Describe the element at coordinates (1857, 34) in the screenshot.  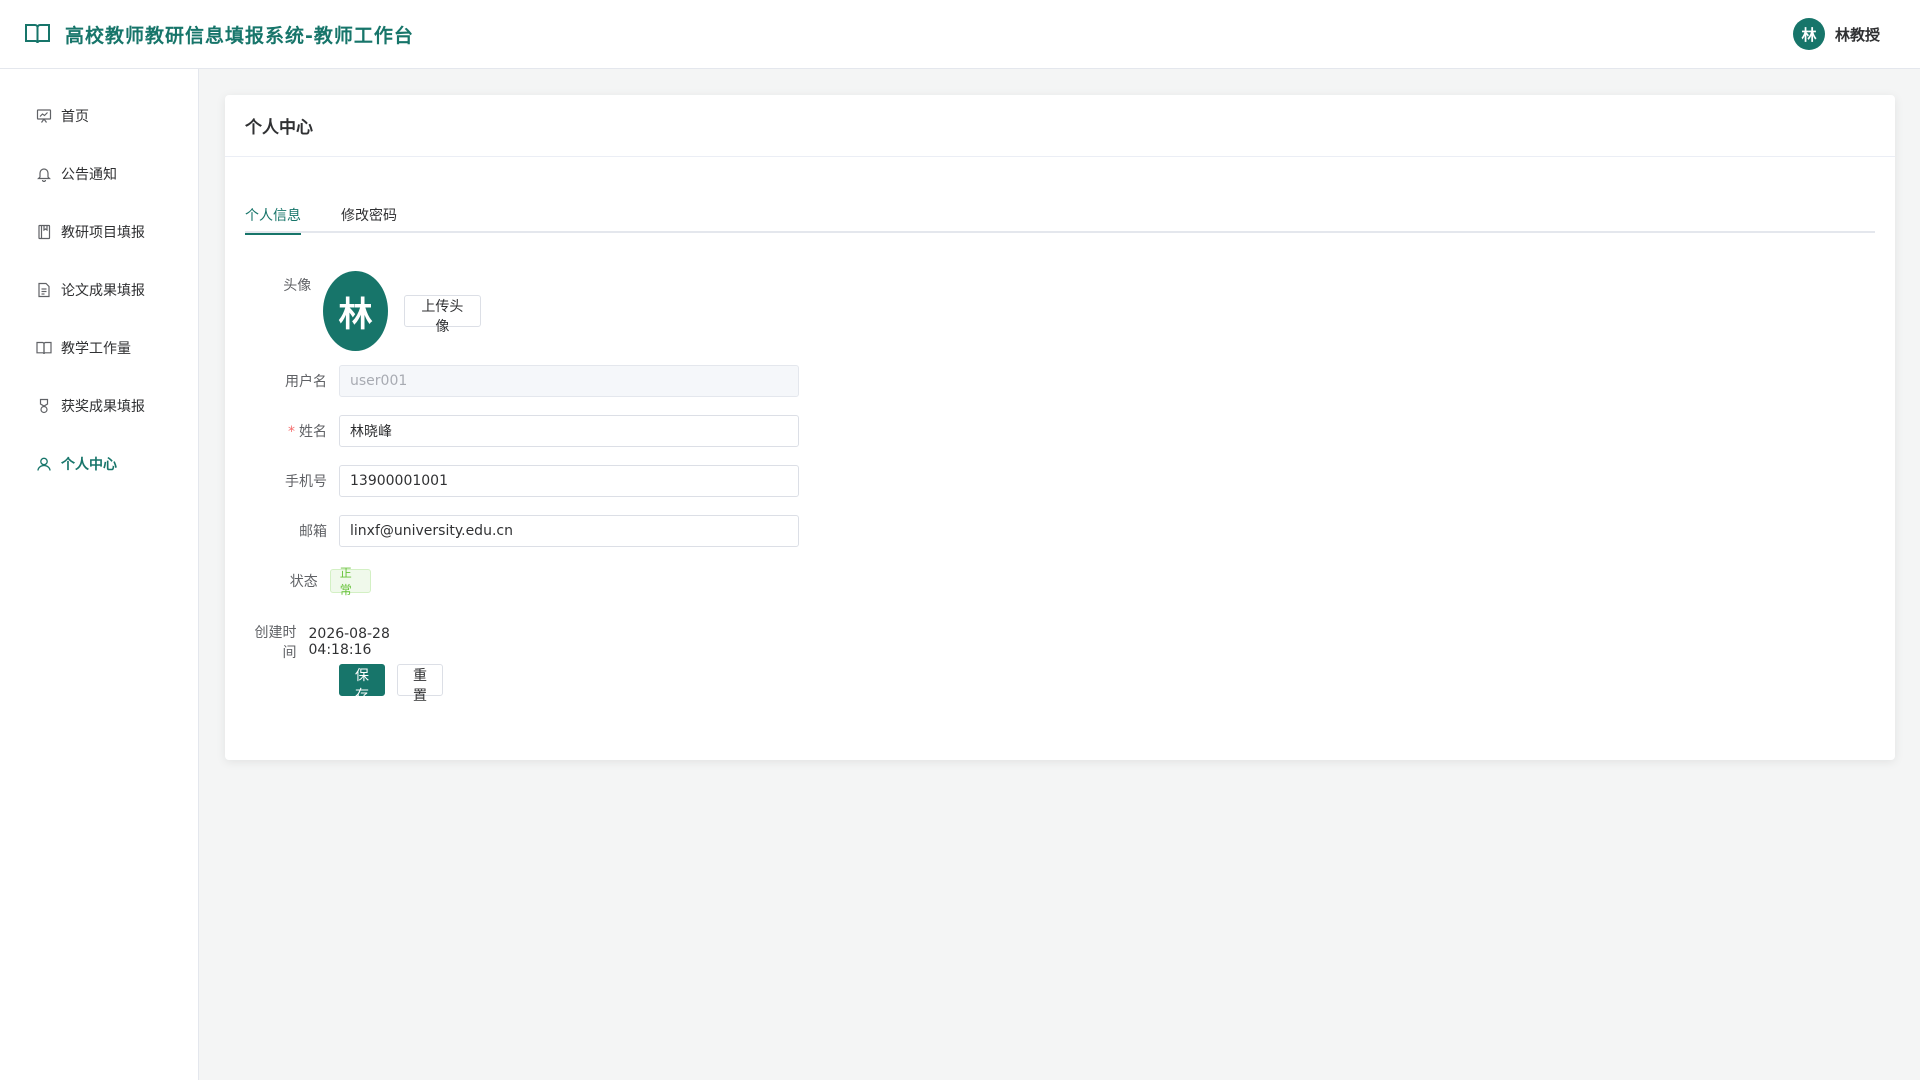
I see `user-name: 林教授` at that location.